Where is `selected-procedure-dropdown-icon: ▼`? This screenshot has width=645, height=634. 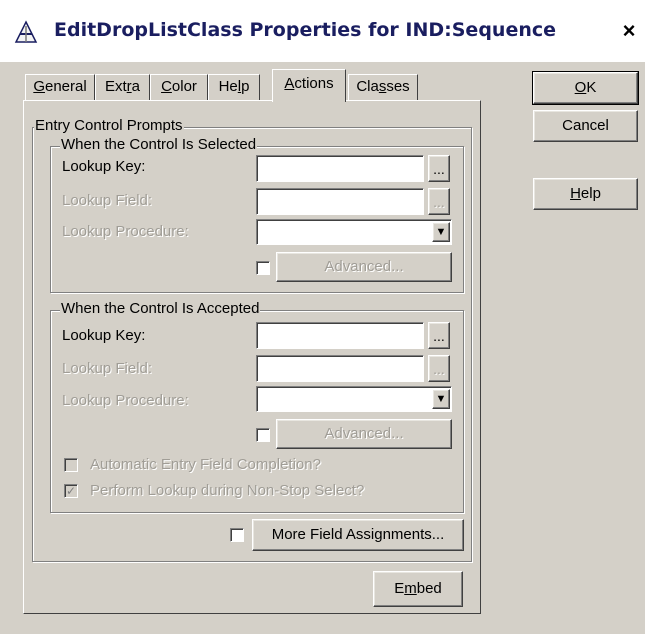
selected-procedure-dropdown-icon: ▼ is located at coordinates (441, 232).